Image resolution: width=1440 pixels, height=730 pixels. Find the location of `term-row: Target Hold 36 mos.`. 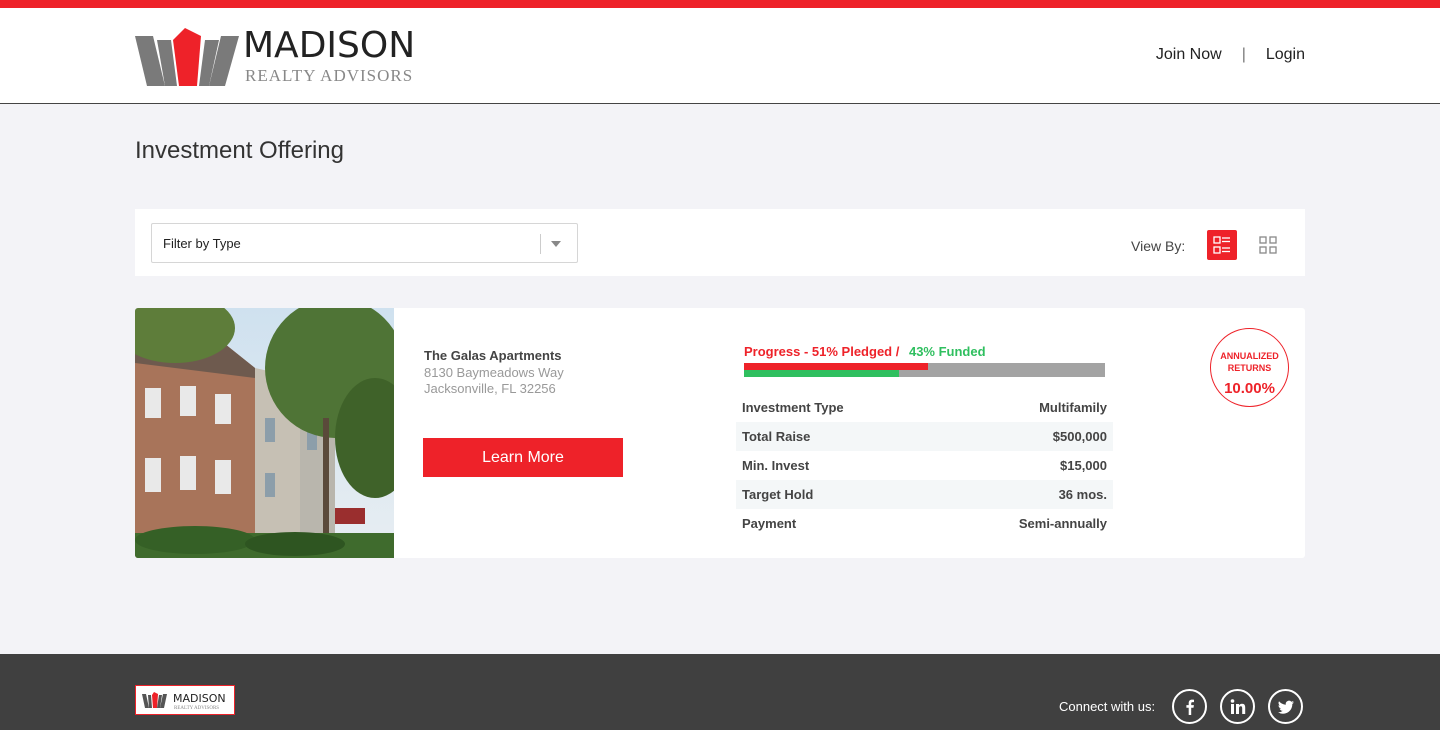

term-row: Target Hold 36 mos. is located at coordinates (924, 494).